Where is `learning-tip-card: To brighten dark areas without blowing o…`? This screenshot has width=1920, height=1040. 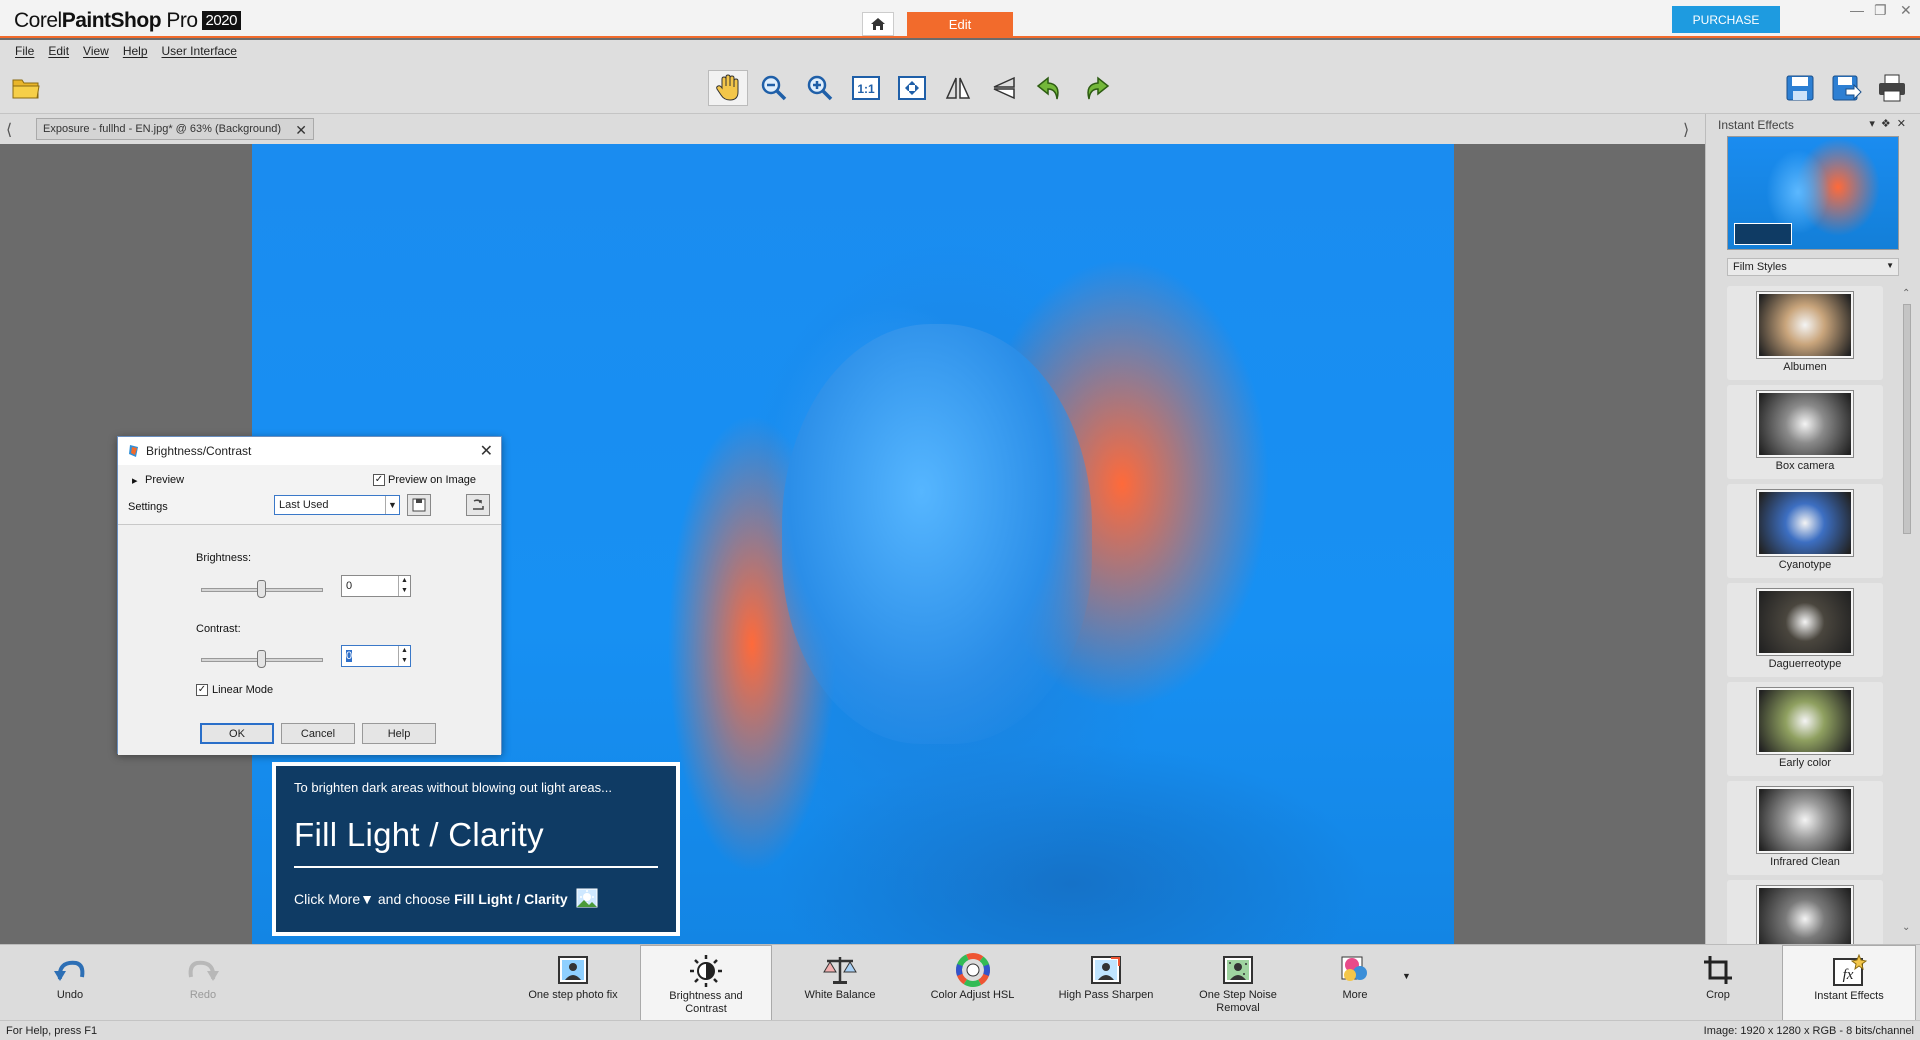 learning-tip-card: To brighten dark areas without blowing o… is located at coordinates (476, 849).